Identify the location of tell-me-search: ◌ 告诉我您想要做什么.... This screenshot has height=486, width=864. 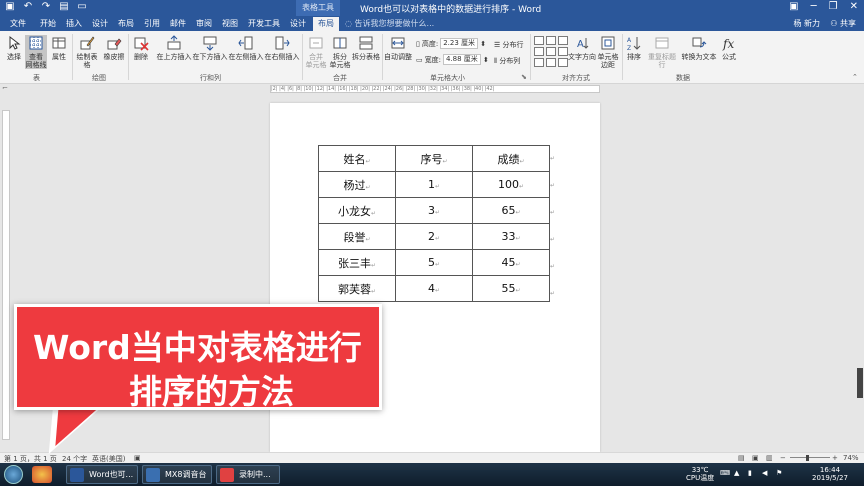
(389, 24).